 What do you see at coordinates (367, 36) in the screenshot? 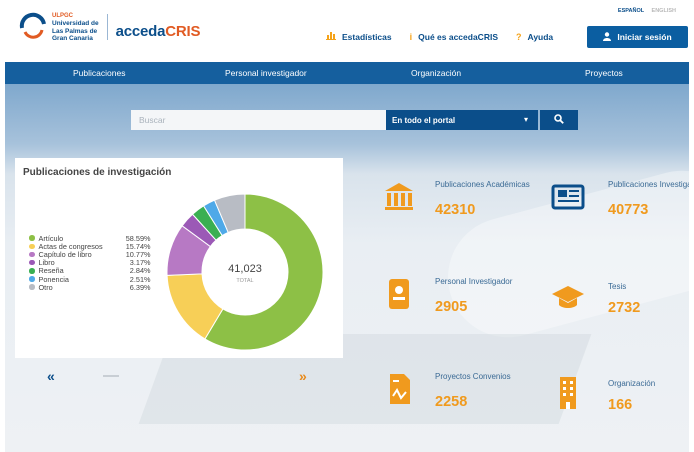
I see `statistics-label: Estadísticas` at bounding box center [367, 36].